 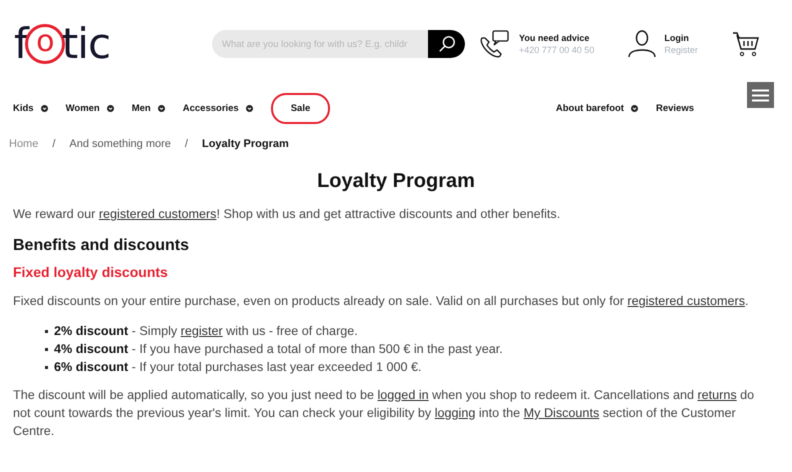 What do you see at coordinates (681, 38) in the screenshot?
I see `login-link: Login` at bounding box center [681, 38].